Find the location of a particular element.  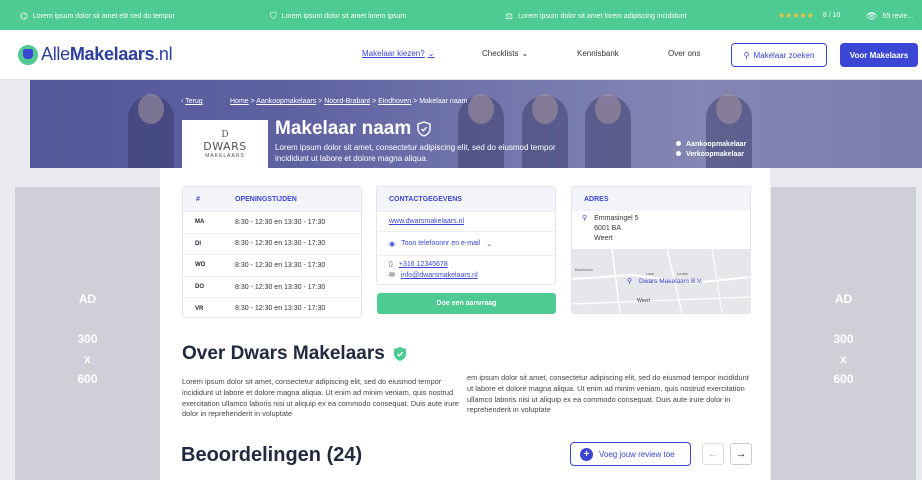

location-pin-icon: ⚲ is located at coordinates (585, 218).